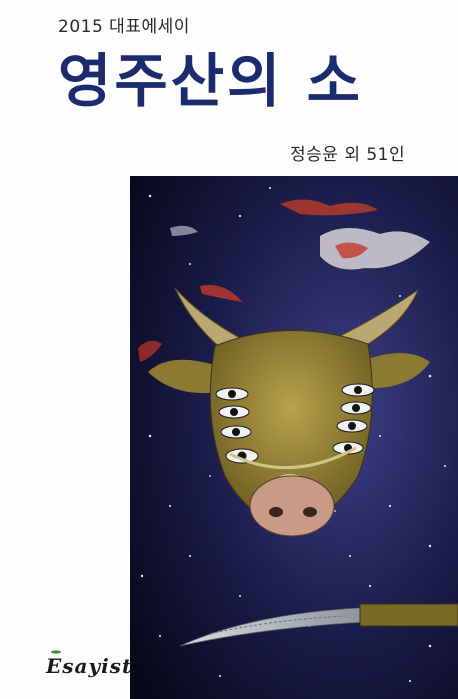 The width and height of the screenshot is (458, 699). What do you see at coordinates (348, 155) in the screenshot?
I see `author-line: 정승윤 외 51인` at bounding box center [348, 155].